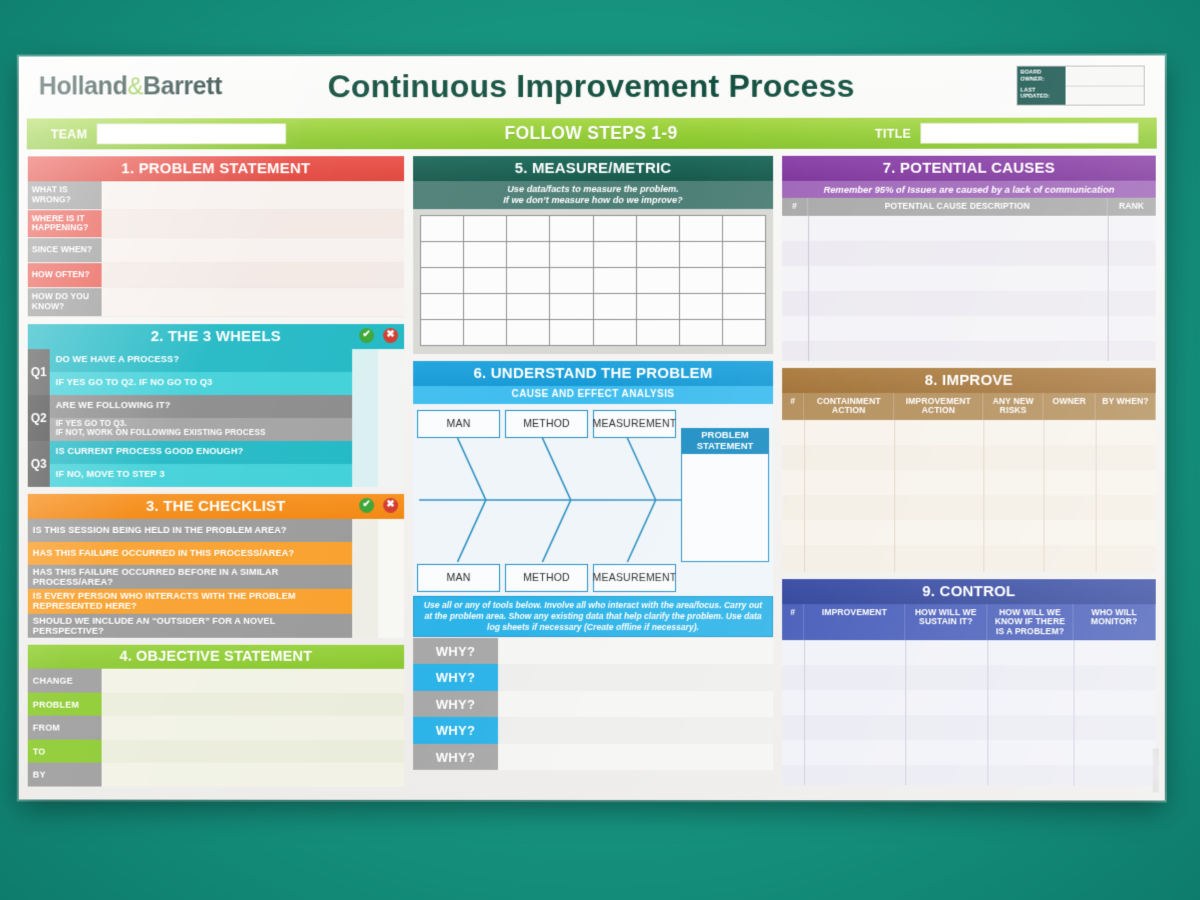  Describe the element at coordinates (365, 578) in the screenshot. I see `section3-yes-column` at that location.